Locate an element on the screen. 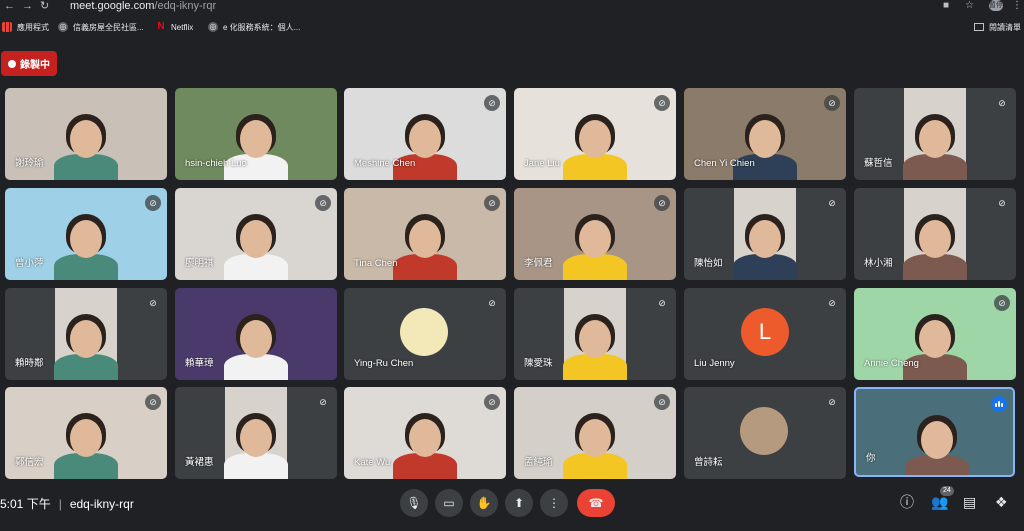  reading-list-icon is located at coordinates (979, 27).